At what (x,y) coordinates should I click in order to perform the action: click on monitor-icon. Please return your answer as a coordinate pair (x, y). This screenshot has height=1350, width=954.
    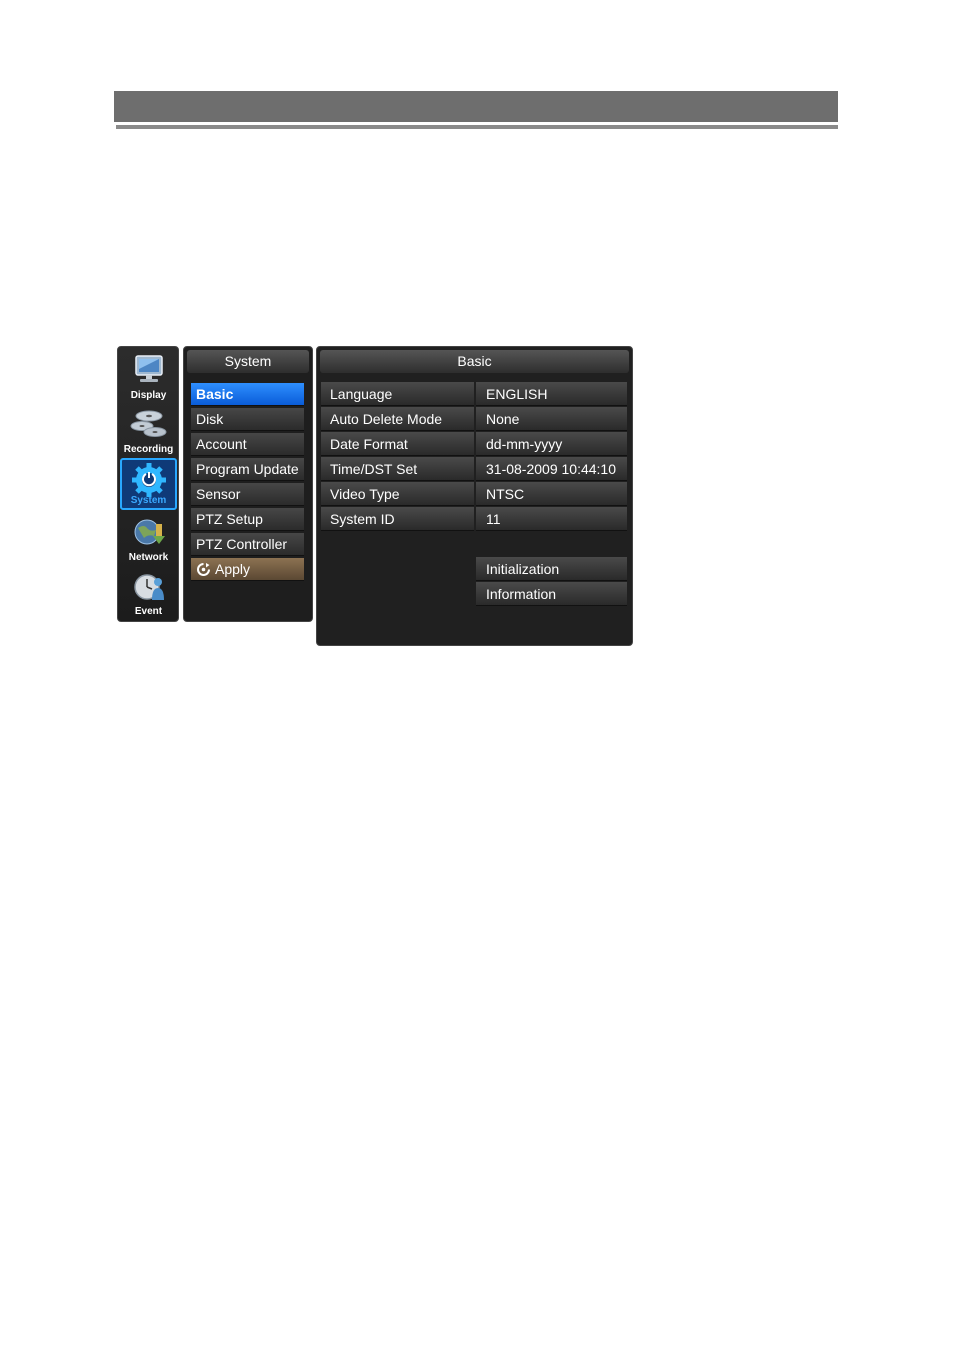
    Looking at the image, I should click on (148, 368).